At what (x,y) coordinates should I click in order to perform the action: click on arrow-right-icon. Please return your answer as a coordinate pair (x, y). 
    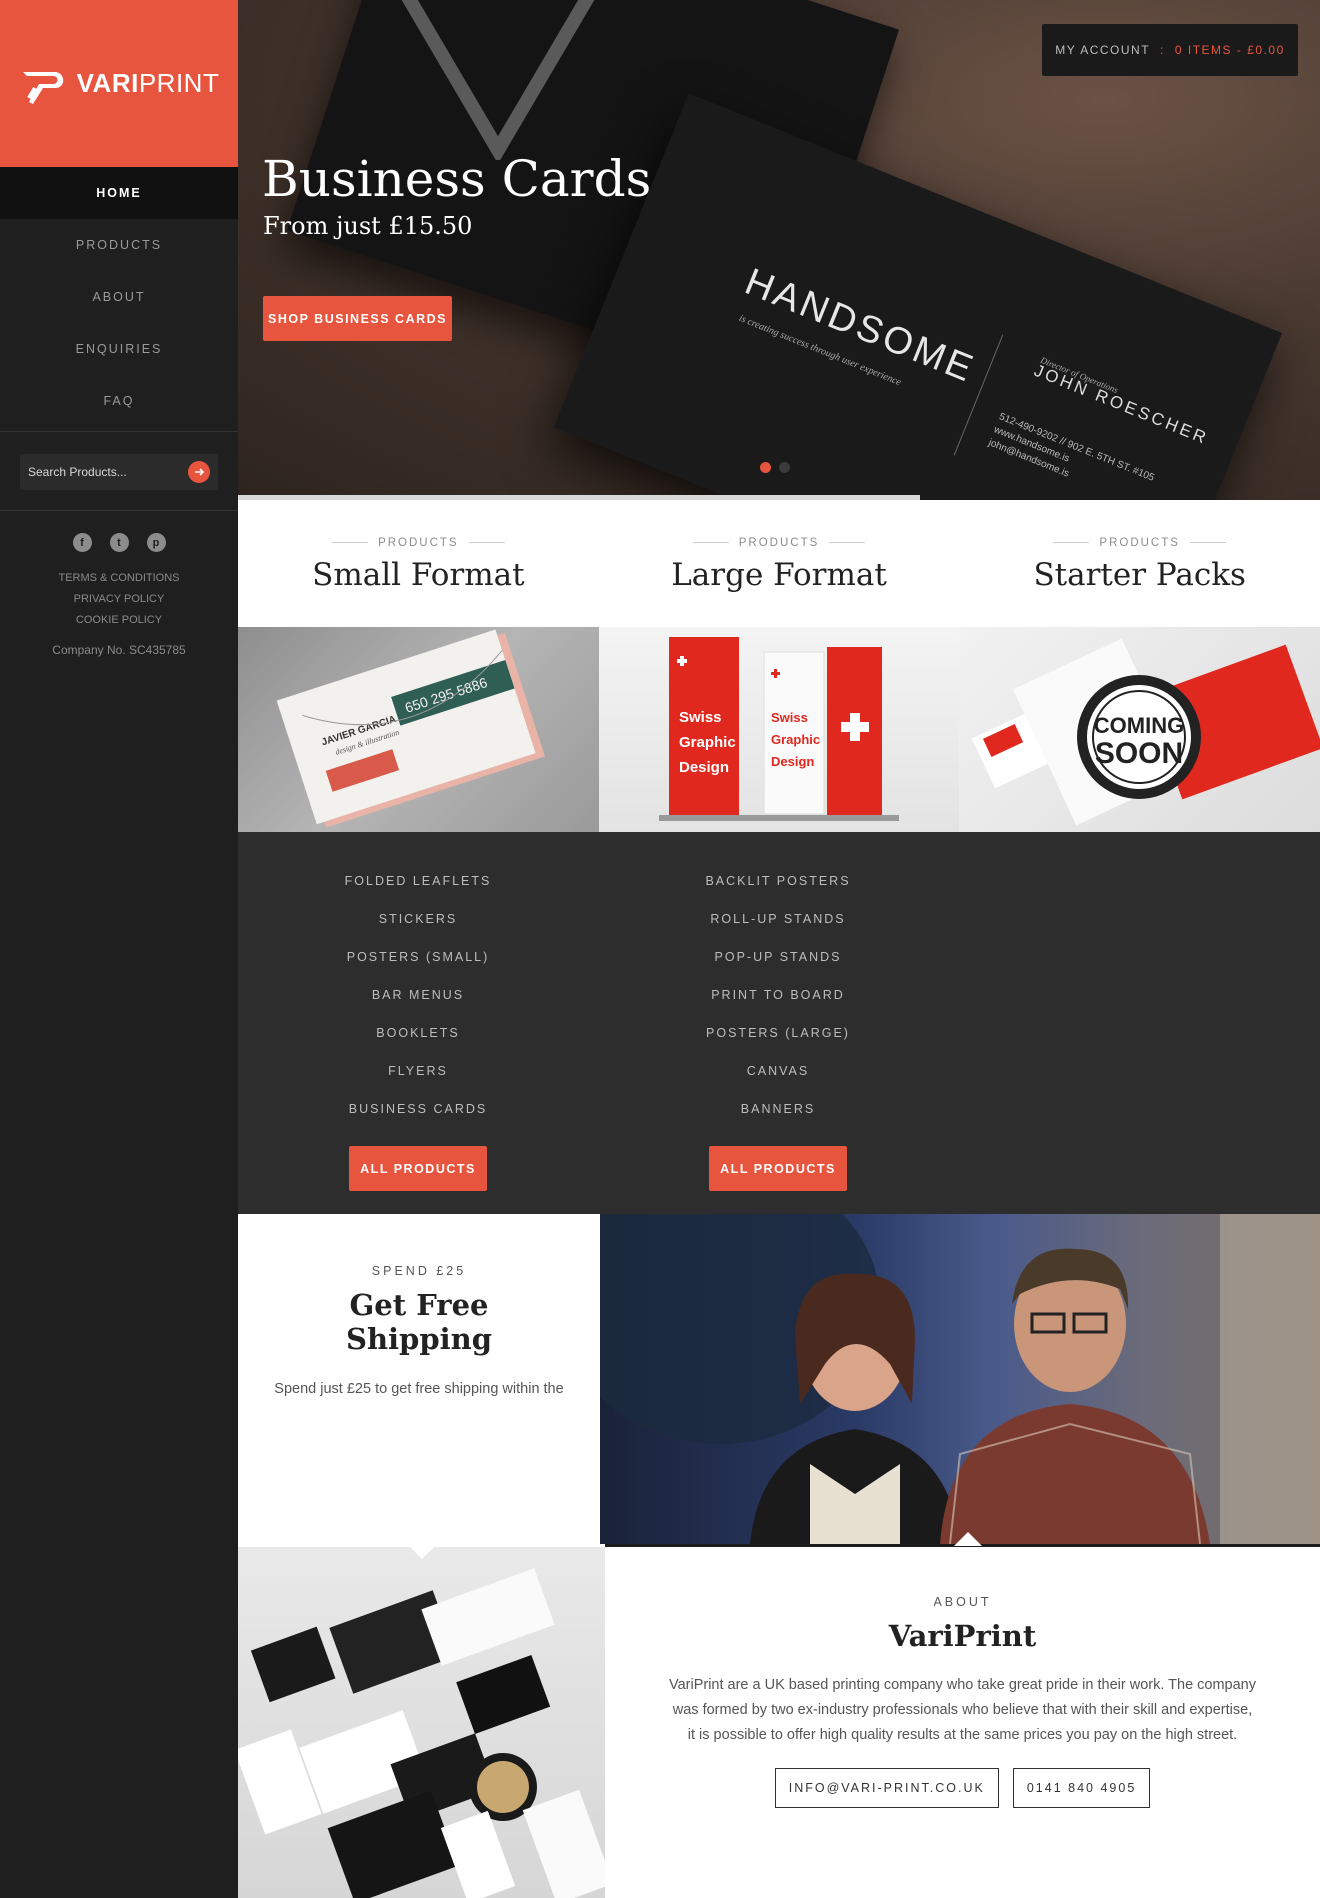
    Looking at the image, I should click on (200, 472).